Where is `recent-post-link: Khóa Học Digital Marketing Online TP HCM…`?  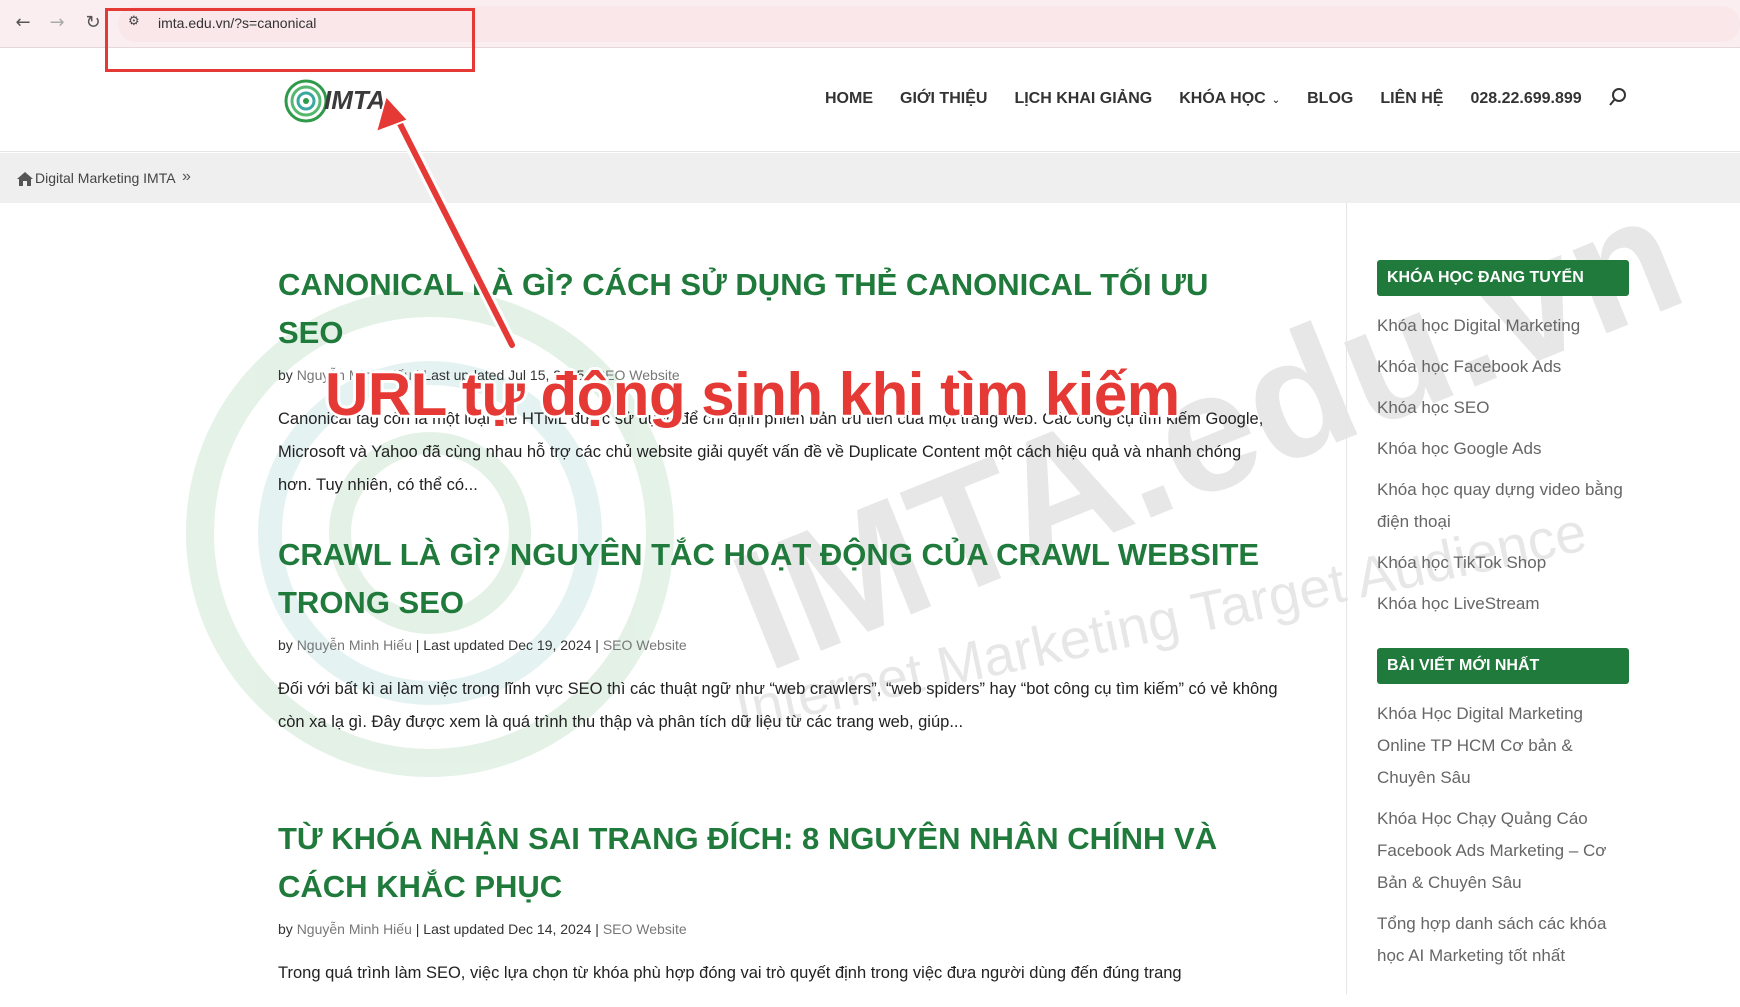 recent-post-link: Khóa Học Digital Marketing Online TP HCM… is located at coordinates (1503, 746).